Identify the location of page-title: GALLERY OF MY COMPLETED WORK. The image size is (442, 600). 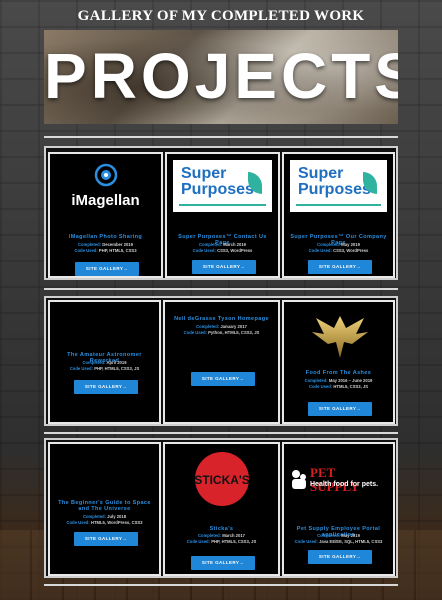
(221, 16).